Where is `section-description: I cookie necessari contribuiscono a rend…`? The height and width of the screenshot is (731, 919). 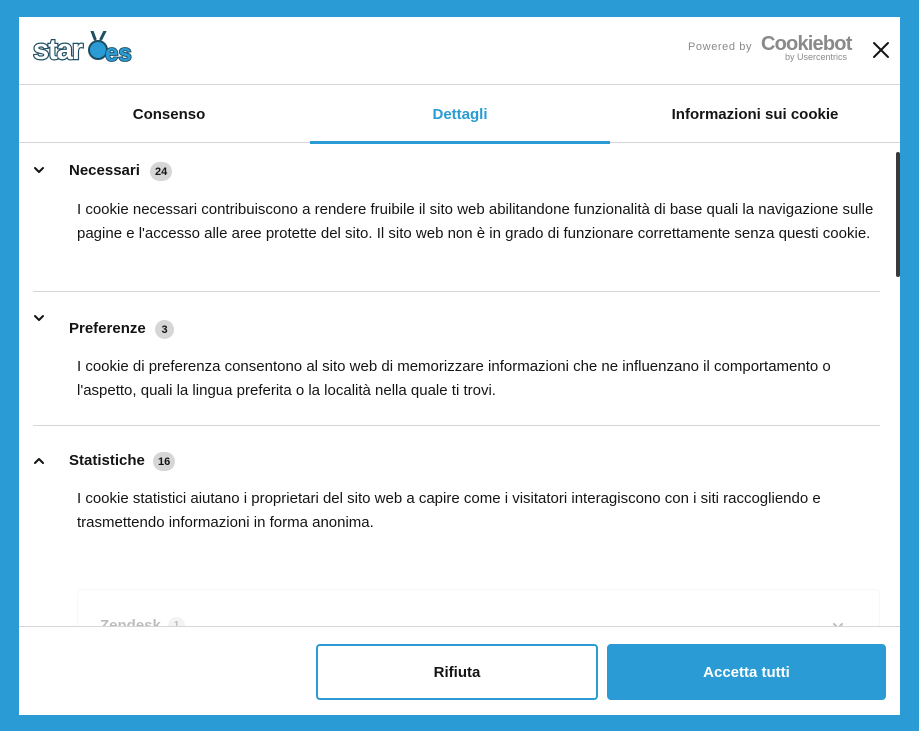
section-description: I cookie necessari contribuiscono a rend… is located at coordinates (475, 221).